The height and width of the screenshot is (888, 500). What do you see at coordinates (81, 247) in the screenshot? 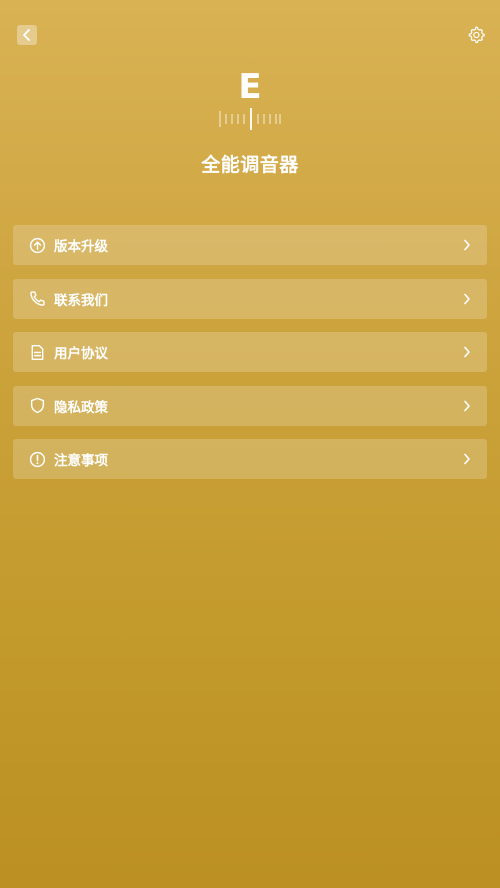
I see `menu-item-label: 版本升级` at bounding box center [81, 247].